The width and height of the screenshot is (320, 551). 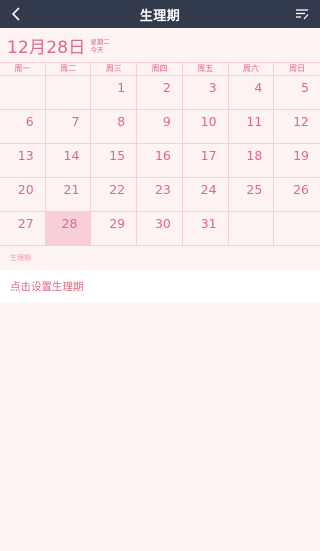 I want to click on calendar-day-25: 25, so click(x=251, y=195).